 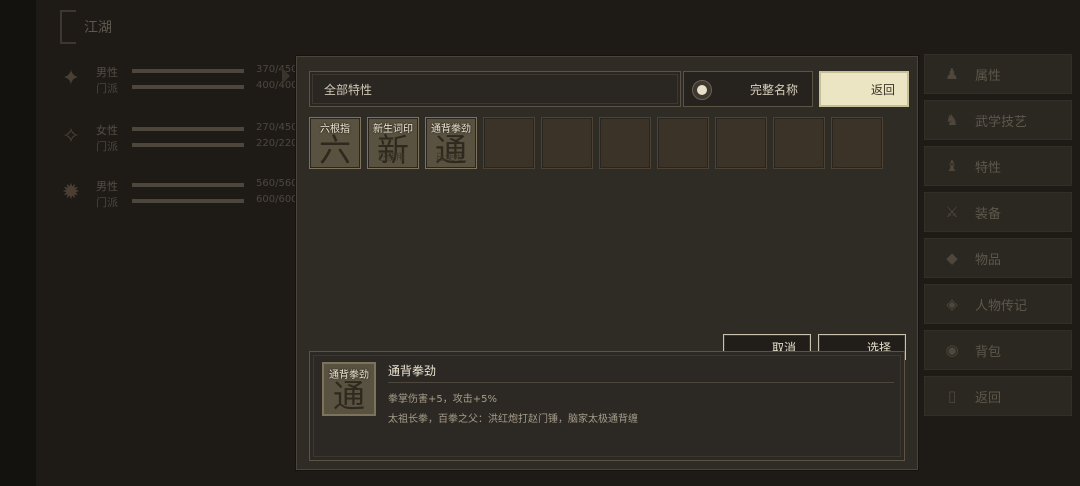 I want to click on trait-slot-label: 新生词印, so click(x=393, y=129).